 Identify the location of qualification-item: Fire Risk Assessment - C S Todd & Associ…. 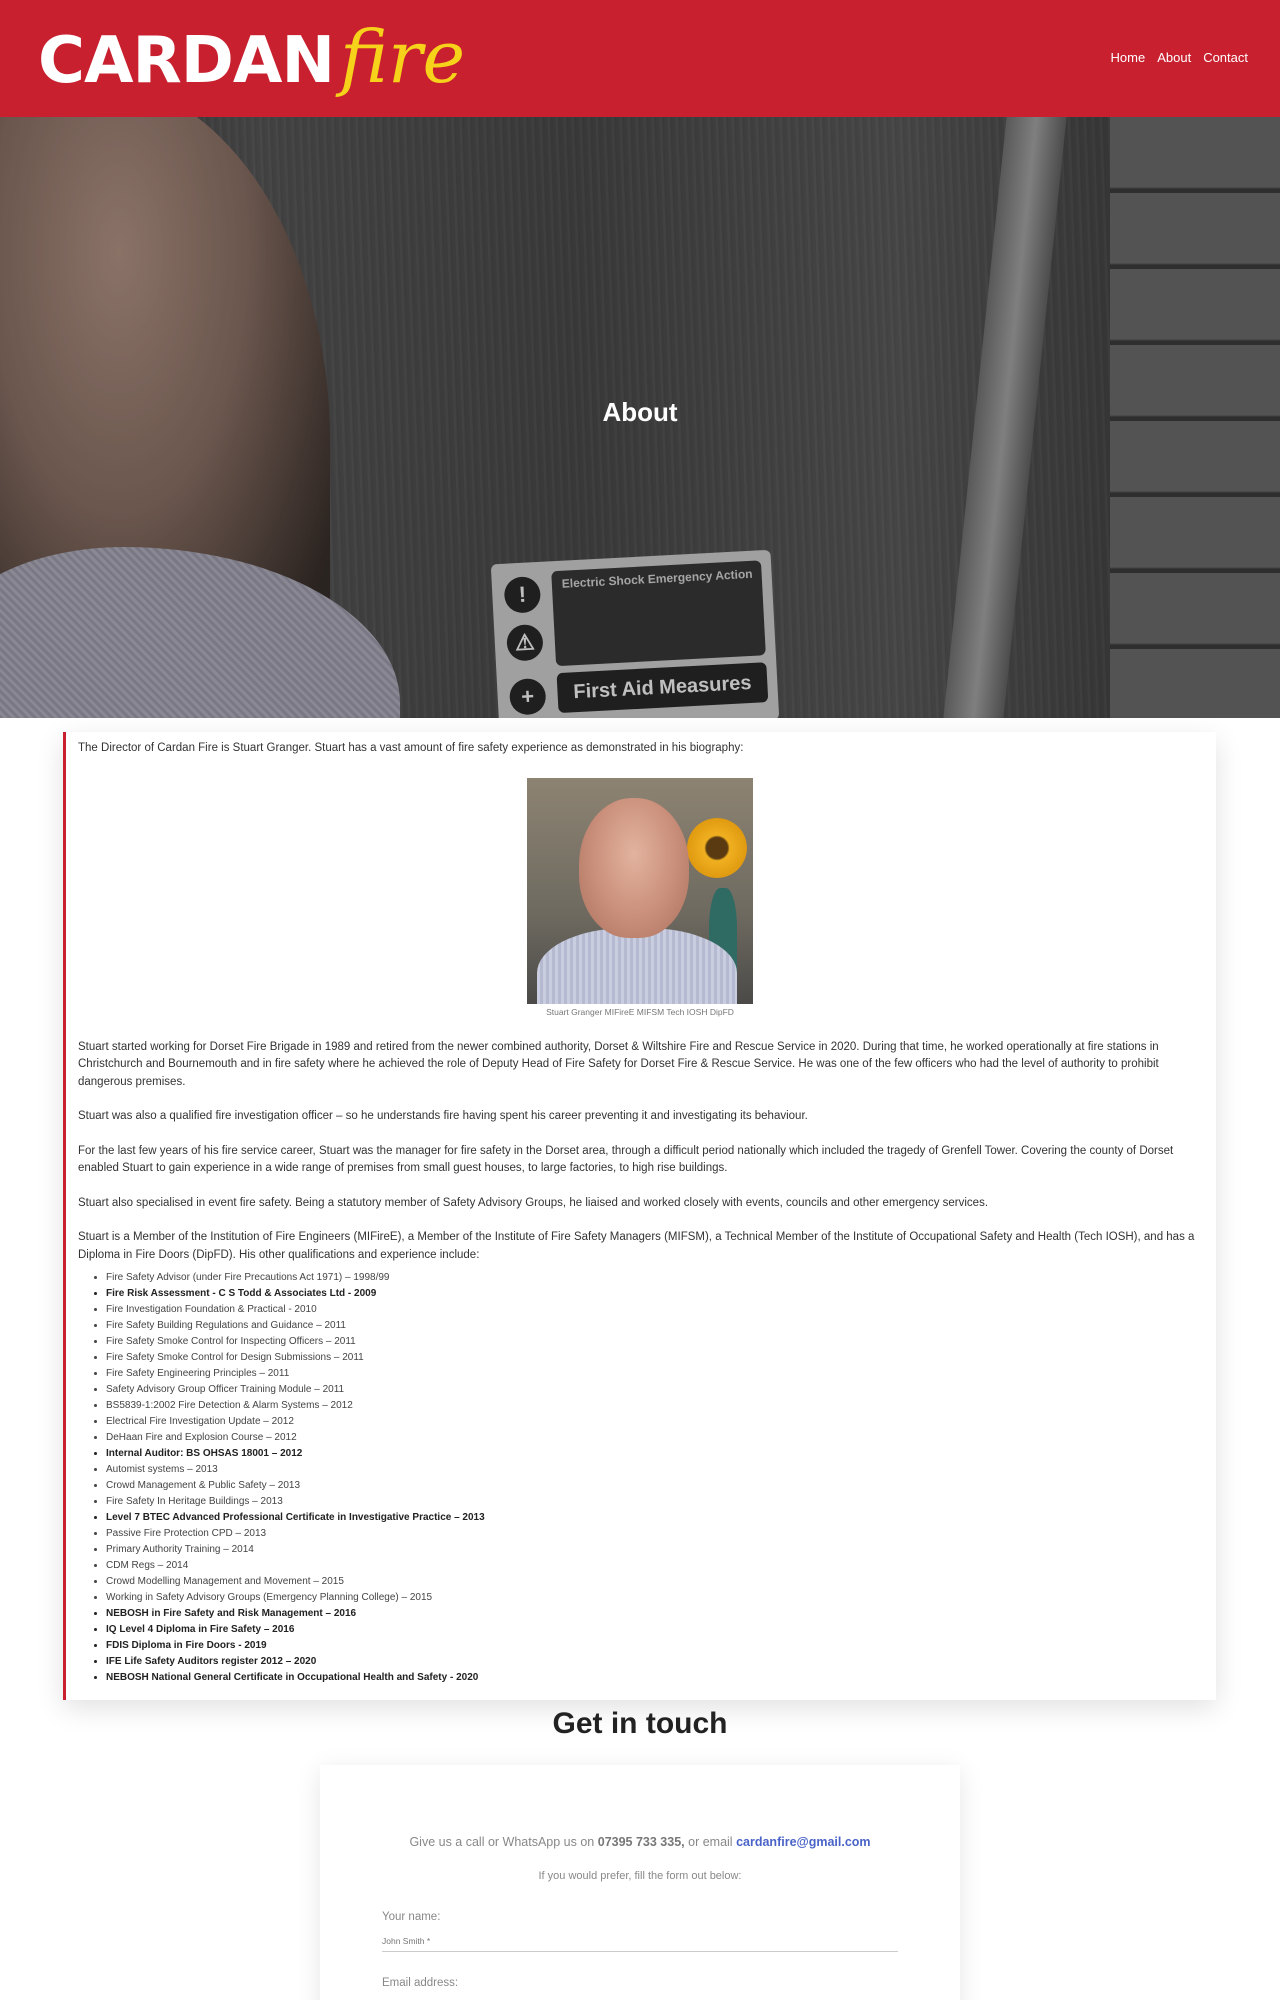
(654, 1294).